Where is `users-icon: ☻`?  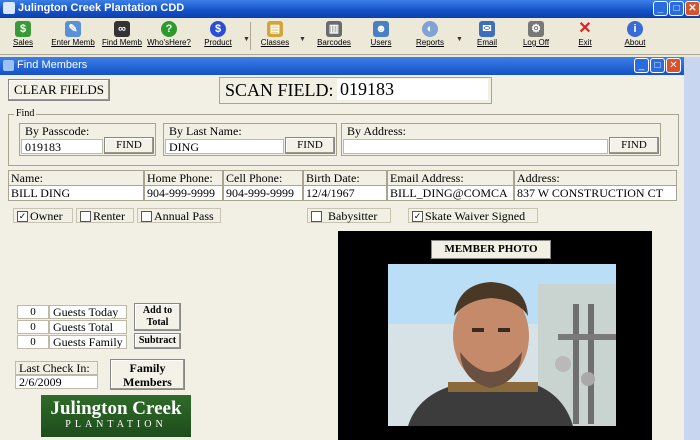
users-icon: ☻ is located at coordinates (381, 29).